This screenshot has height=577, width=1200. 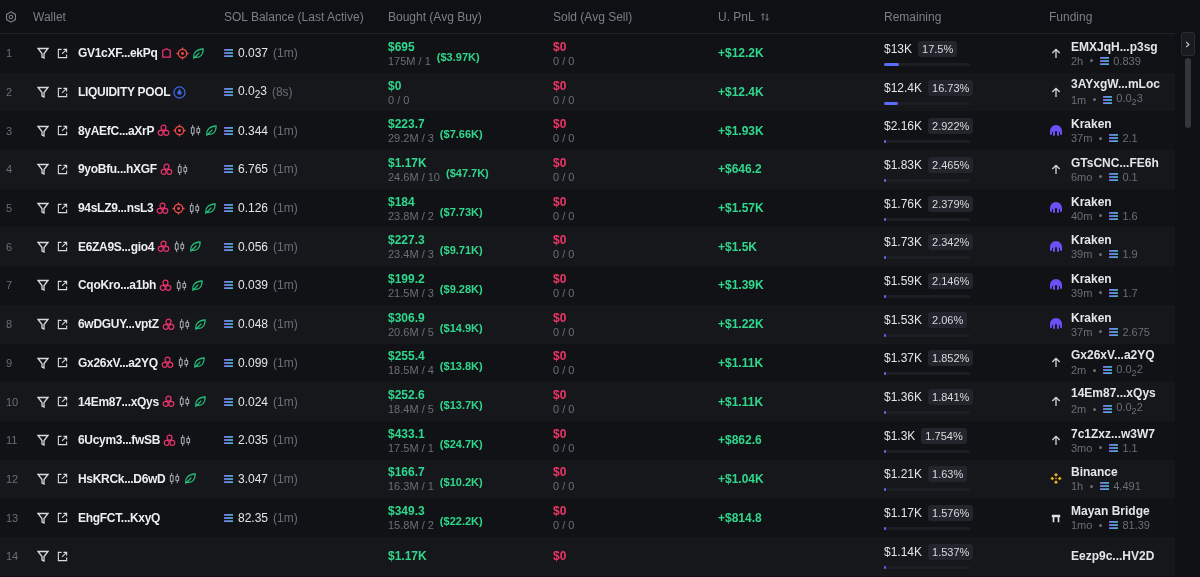 I want to click on bought-detail: 24.6M / 10, so click(x=414, y=176).